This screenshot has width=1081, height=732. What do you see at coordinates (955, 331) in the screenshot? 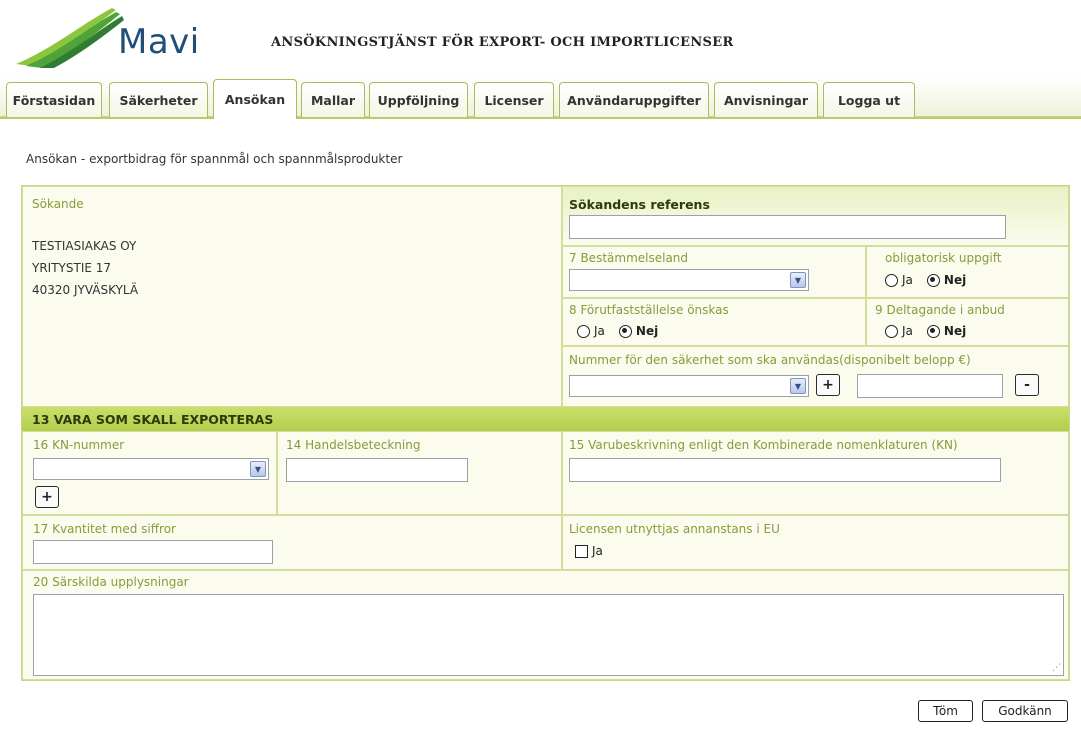
I see `tender-no-label: Nej` at bounding box center [955, 331].